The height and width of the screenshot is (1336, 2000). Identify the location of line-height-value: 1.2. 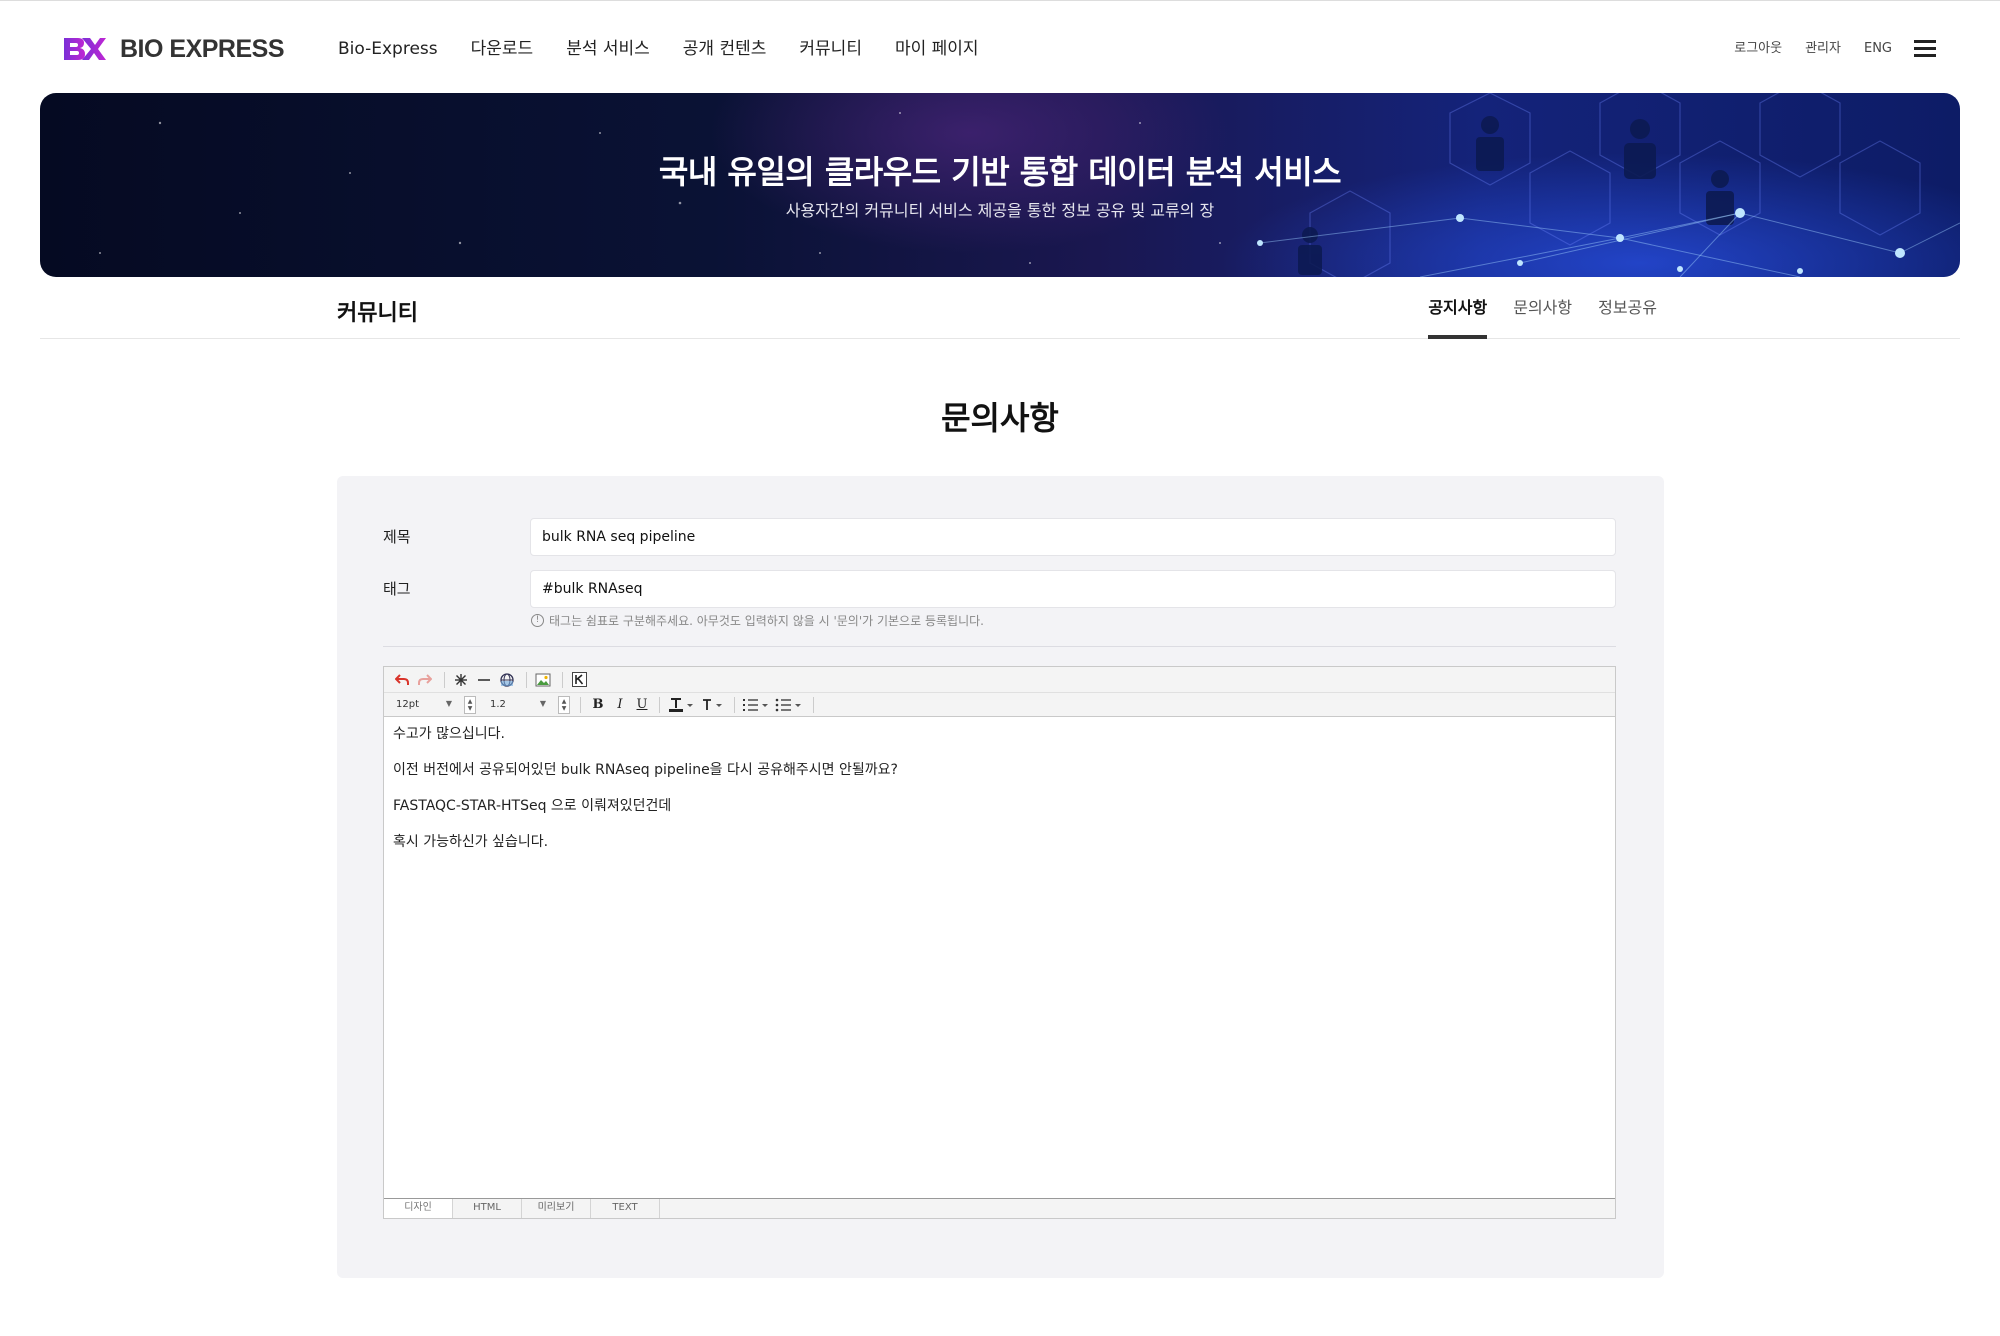
(498, 704).